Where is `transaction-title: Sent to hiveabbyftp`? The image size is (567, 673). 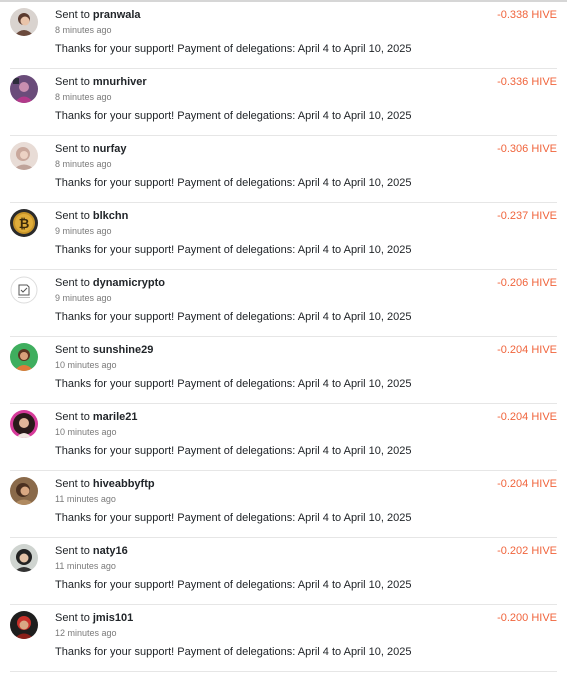 transaction-title: Sent to hiveabbyftp is located at coordinates (105, 484).